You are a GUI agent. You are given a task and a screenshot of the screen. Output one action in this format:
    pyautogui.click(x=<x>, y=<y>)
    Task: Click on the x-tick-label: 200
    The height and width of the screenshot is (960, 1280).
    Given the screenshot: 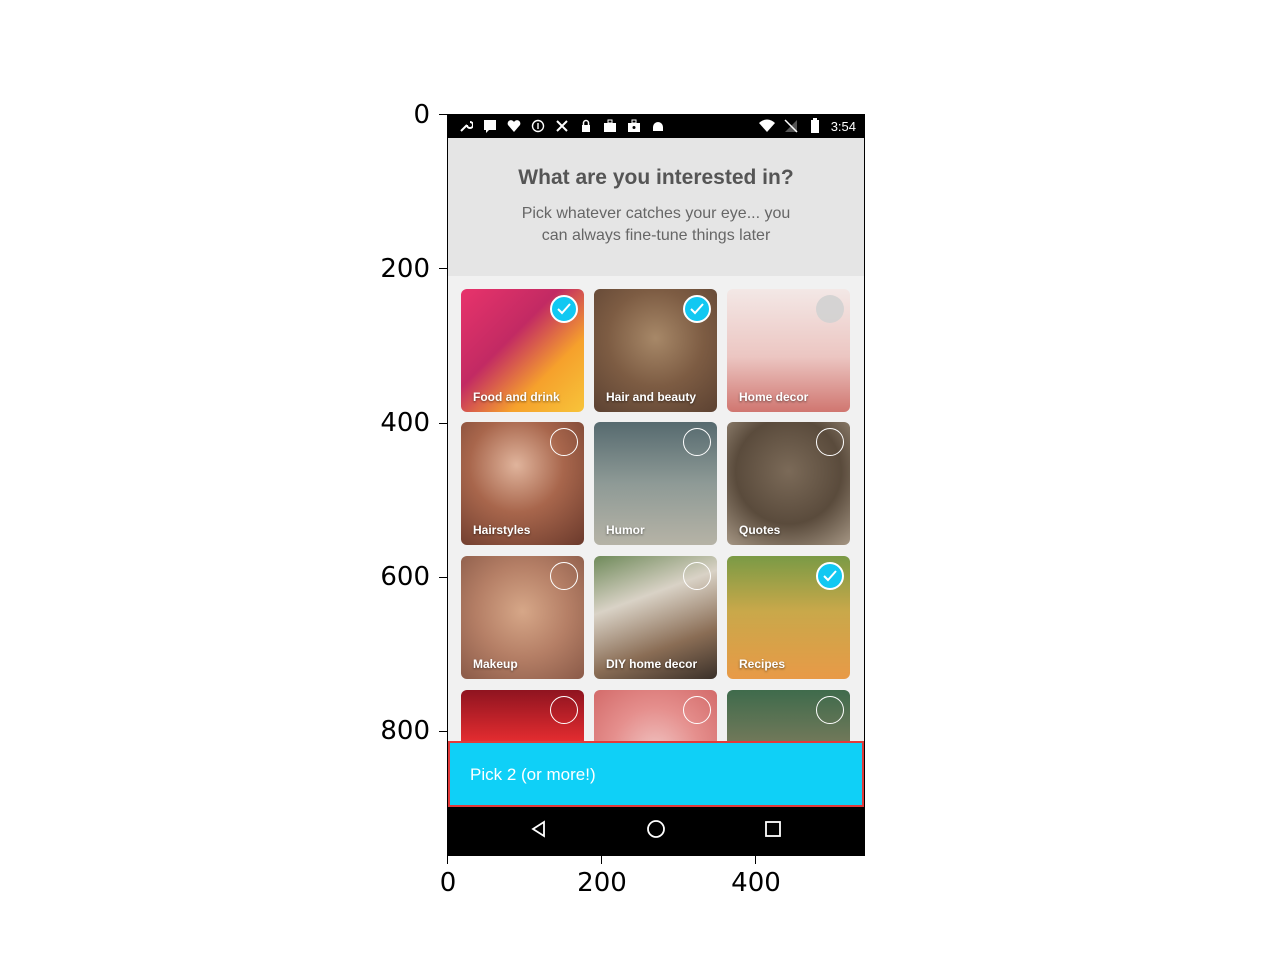 What is the action you would take?
    pyautogui.click(x=602, y=883)
    